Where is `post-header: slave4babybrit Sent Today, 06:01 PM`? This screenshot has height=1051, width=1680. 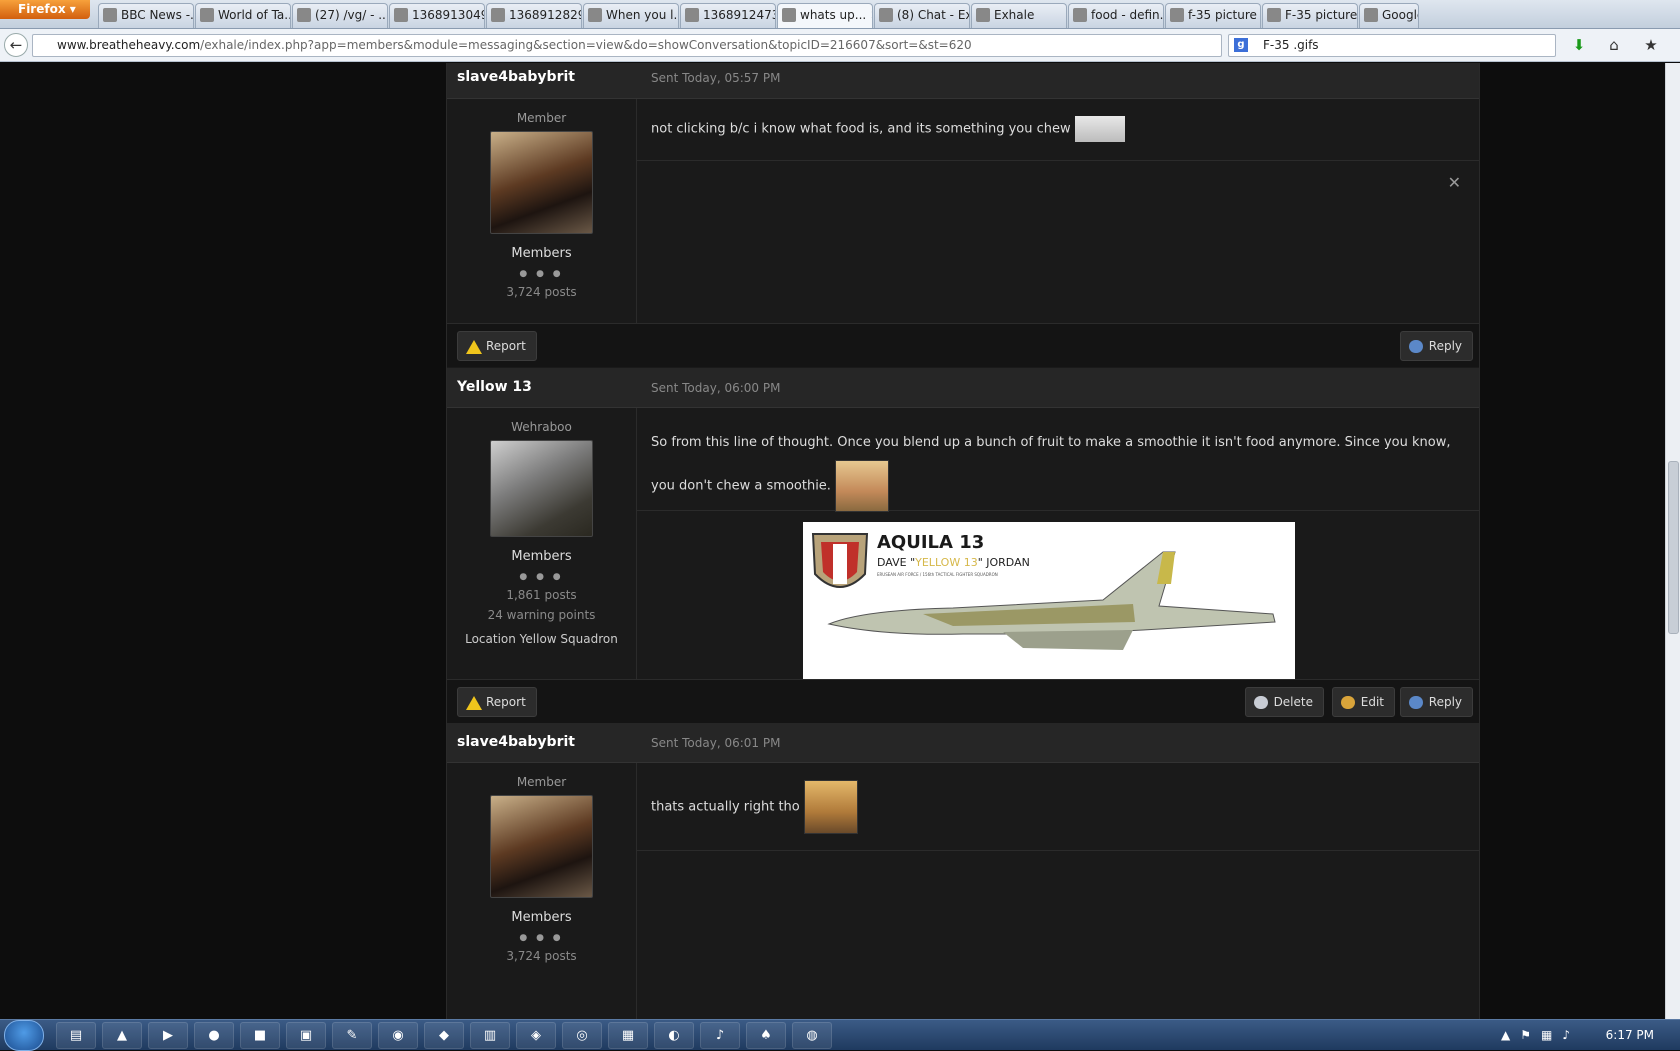
post-header: slave4babybrit Sent Today, 06:01 PM is located at coordinates (963, 743).